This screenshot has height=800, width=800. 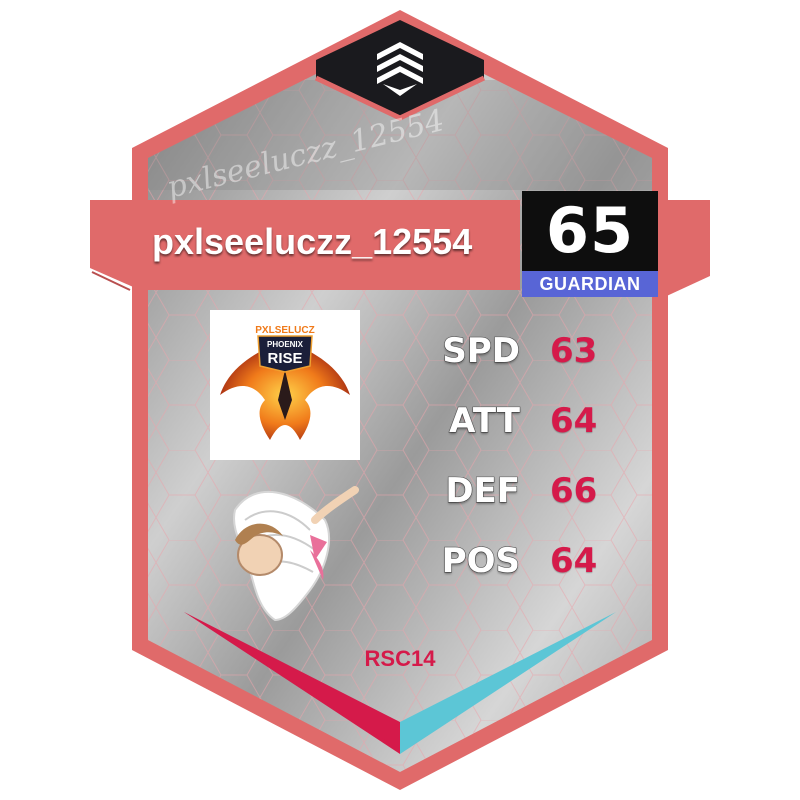 I want to click on stat-row-att: ATT 64, so click(x=530, y=421).